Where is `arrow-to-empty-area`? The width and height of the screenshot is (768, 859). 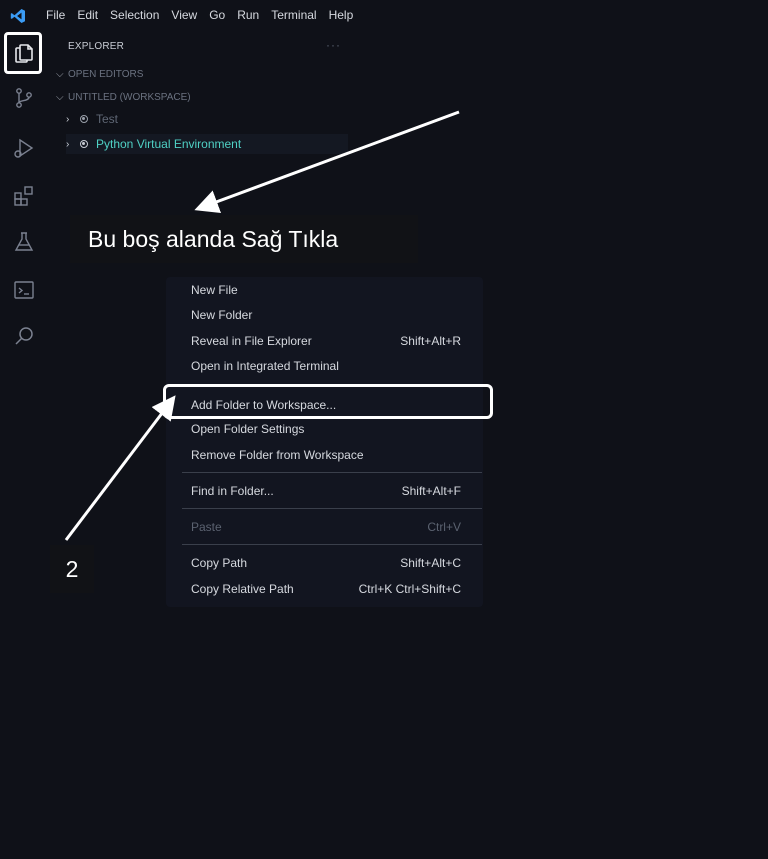
arrow-to-empty-area is located at coordinates (327, 161).